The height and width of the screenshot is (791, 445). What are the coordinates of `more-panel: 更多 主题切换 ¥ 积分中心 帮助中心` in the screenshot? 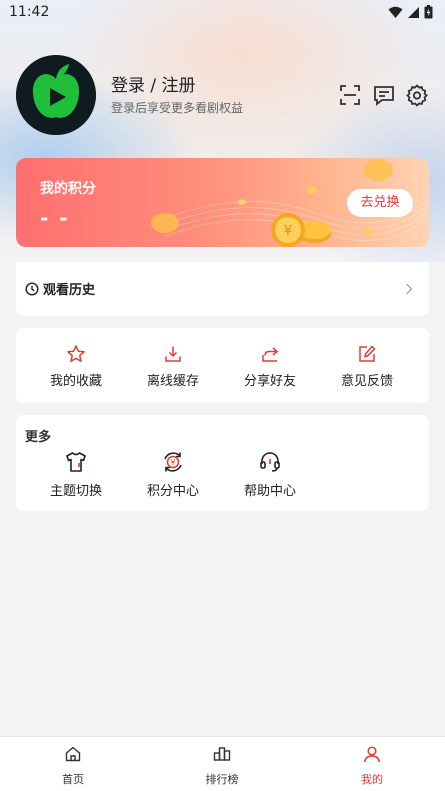 It's located at (222, 463).